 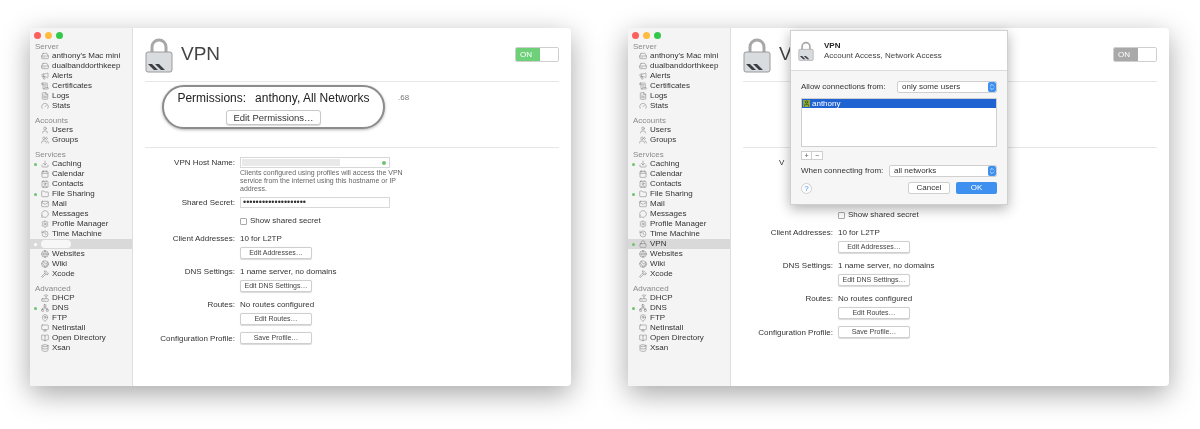 I want to click on sidebar-item, so click(x=81, y=244).